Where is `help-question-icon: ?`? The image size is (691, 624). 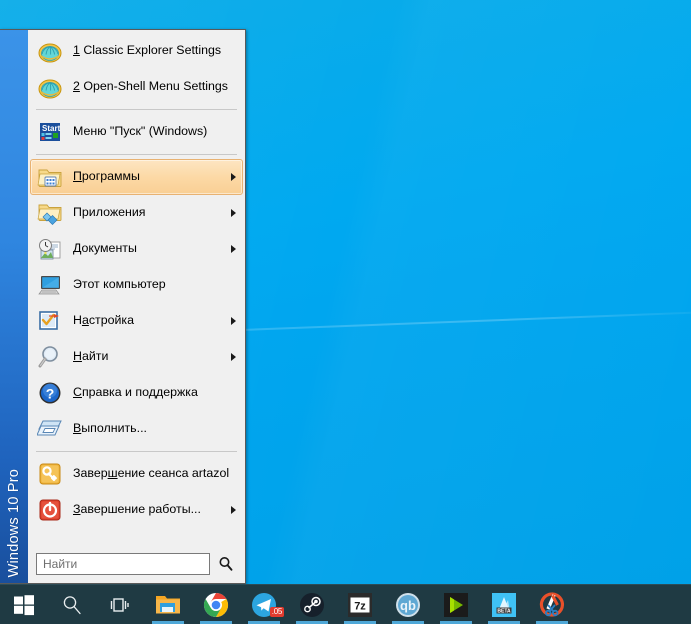
help-question-icon: ? is located at coordinates (50, 393).